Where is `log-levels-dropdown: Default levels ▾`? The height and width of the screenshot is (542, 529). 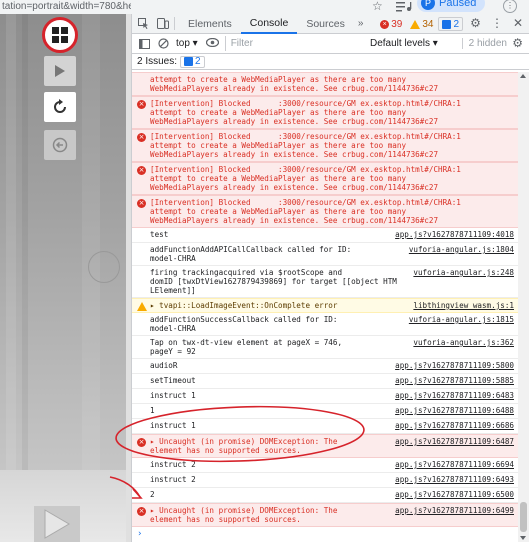
log-levels-dropdown: Default levels ▾ is located at coordinates (404, 43).